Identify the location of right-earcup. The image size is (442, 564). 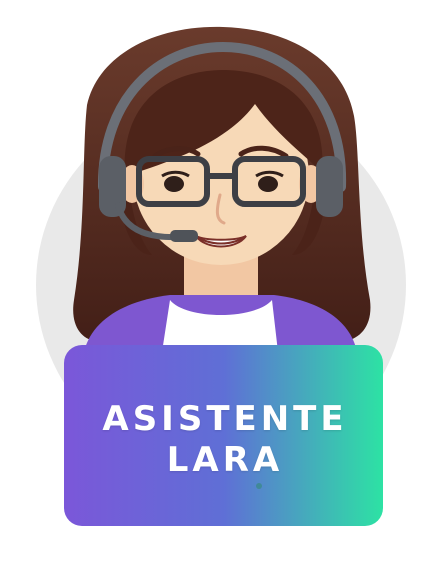
(329, 186).